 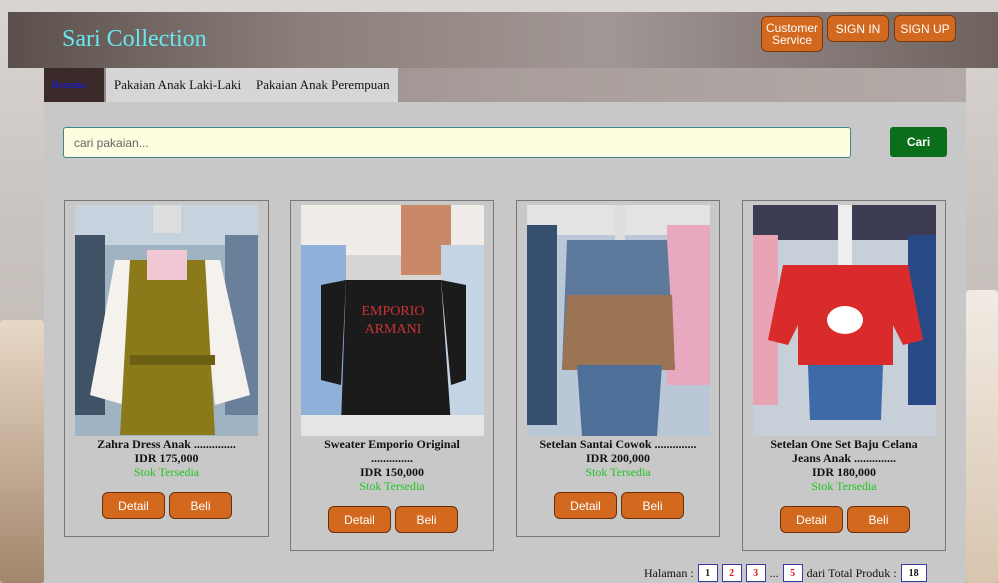 I want to click on product-image: EMPORIO ARMANI, so click(x=392, y=320).